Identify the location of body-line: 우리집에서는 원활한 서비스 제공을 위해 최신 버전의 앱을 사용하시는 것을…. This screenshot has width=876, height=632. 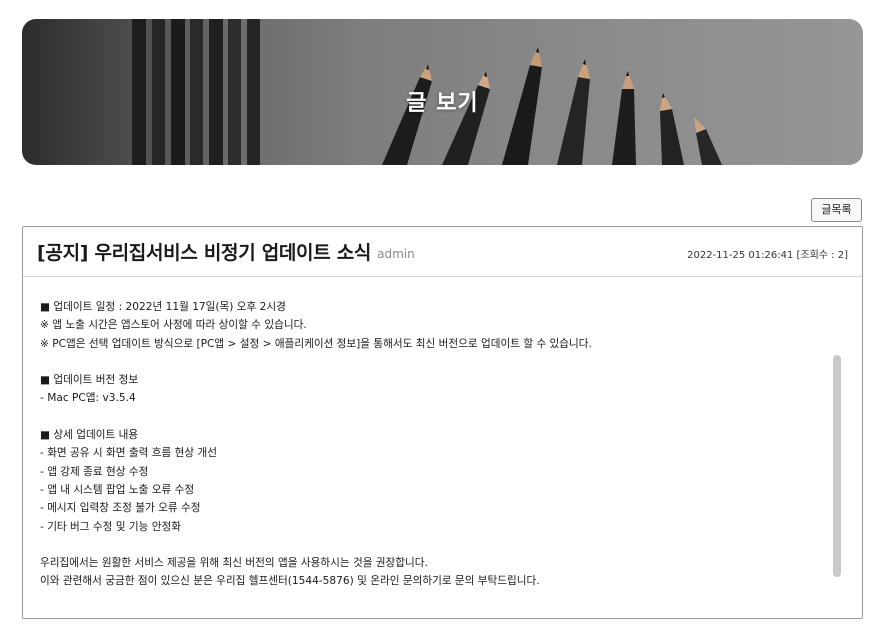
(234, 563).